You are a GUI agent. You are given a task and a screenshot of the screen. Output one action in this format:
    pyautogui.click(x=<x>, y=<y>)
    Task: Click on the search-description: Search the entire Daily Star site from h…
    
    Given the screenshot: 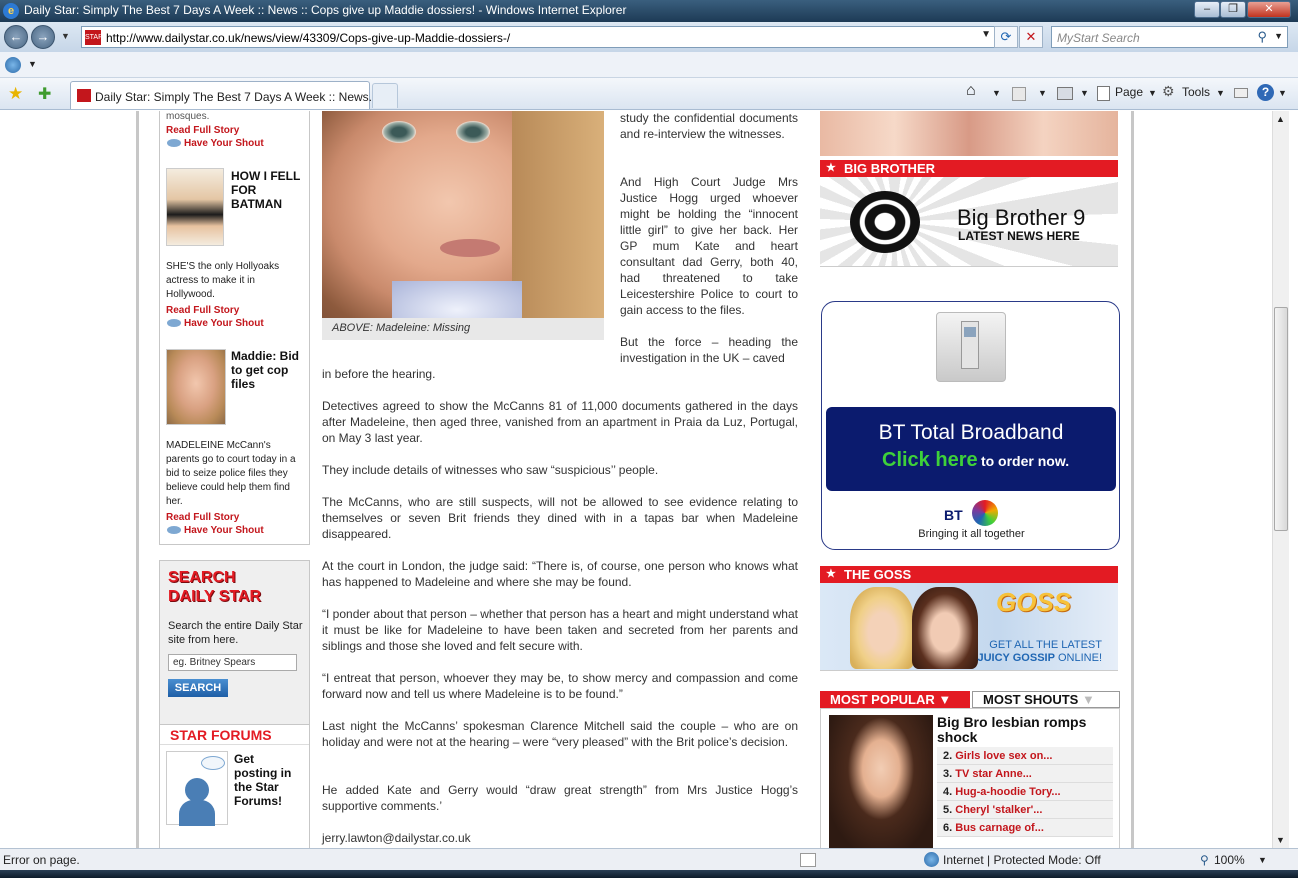 What is the action you would take?
    pyautogui.click(x=235, y=633)
    